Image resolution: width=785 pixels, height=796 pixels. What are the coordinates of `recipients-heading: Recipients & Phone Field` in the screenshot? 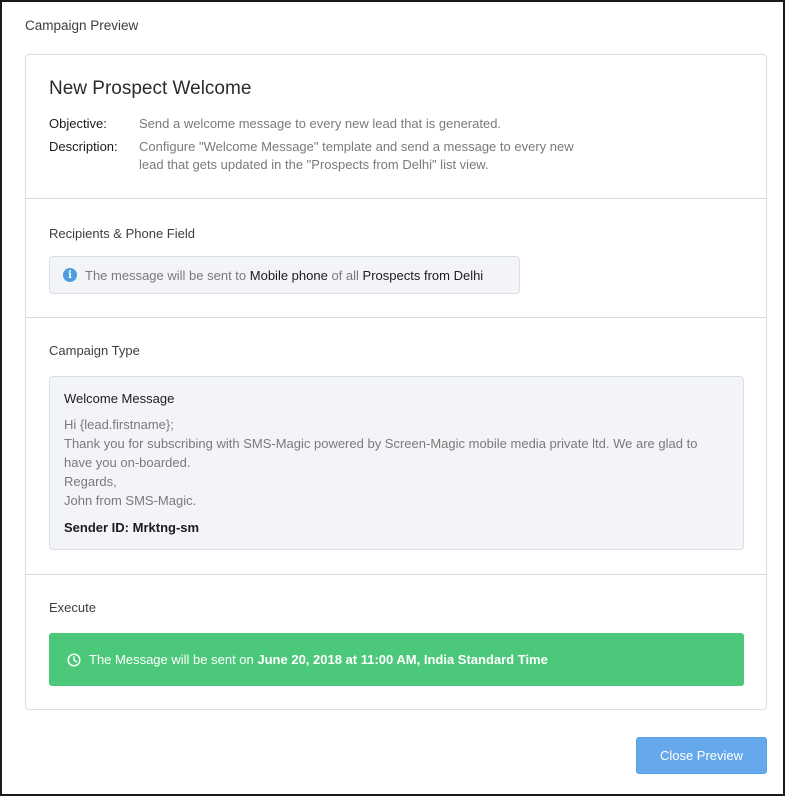 It's located at (122, 233).